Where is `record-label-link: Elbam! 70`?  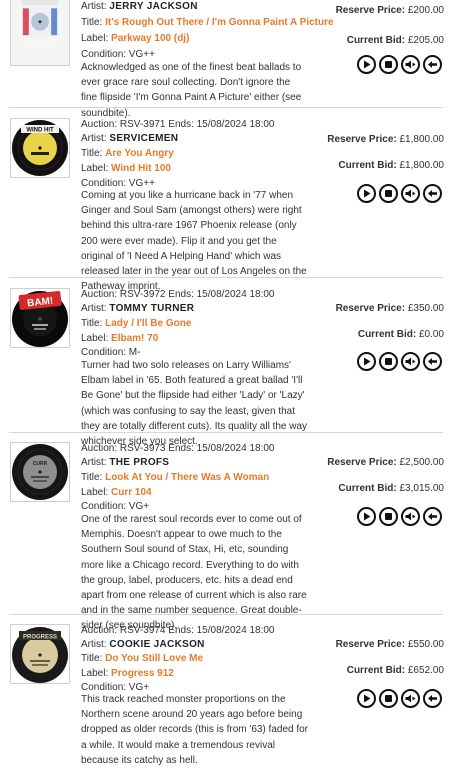 record-label-link: Elbam! 70 is located at coordinates (134, 338).